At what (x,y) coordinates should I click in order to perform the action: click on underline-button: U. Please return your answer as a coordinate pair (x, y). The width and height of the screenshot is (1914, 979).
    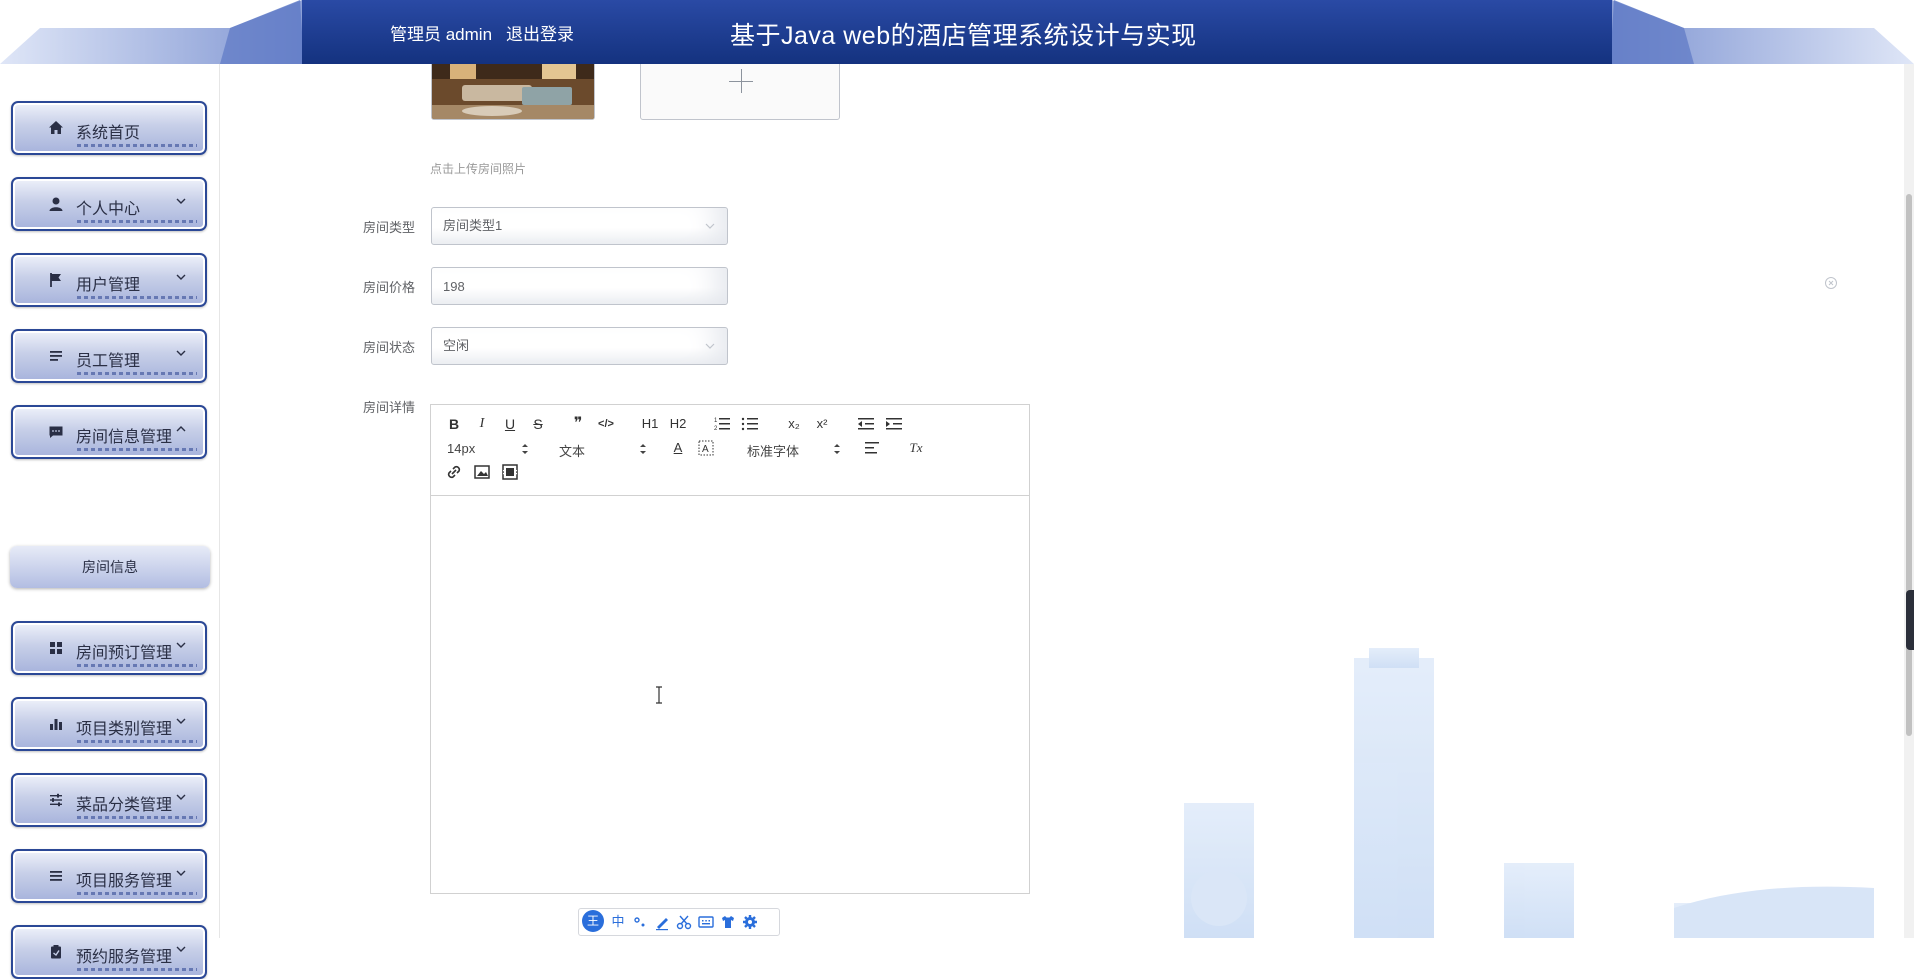
    Looking at the image, I should click on (510, 424).